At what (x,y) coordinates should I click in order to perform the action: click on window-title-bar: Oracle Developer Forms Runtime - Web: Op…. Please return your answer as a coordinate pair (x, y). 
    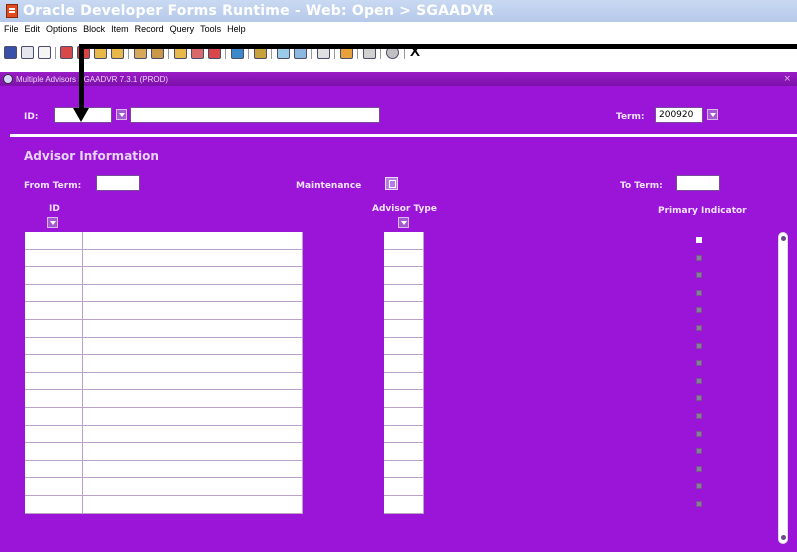
    Looking at the image, I should click on (398, 11).